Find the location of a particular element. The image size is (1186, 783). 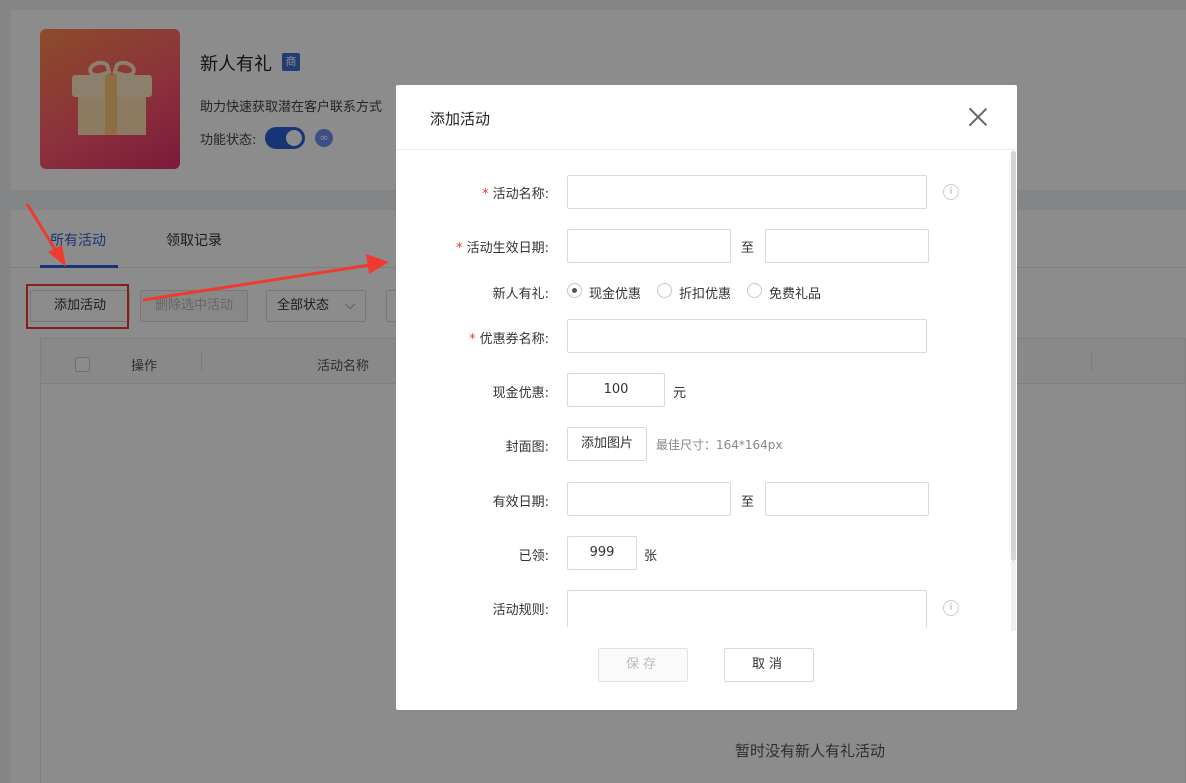

effective-start-date-input is located at coordinates (649, 246).